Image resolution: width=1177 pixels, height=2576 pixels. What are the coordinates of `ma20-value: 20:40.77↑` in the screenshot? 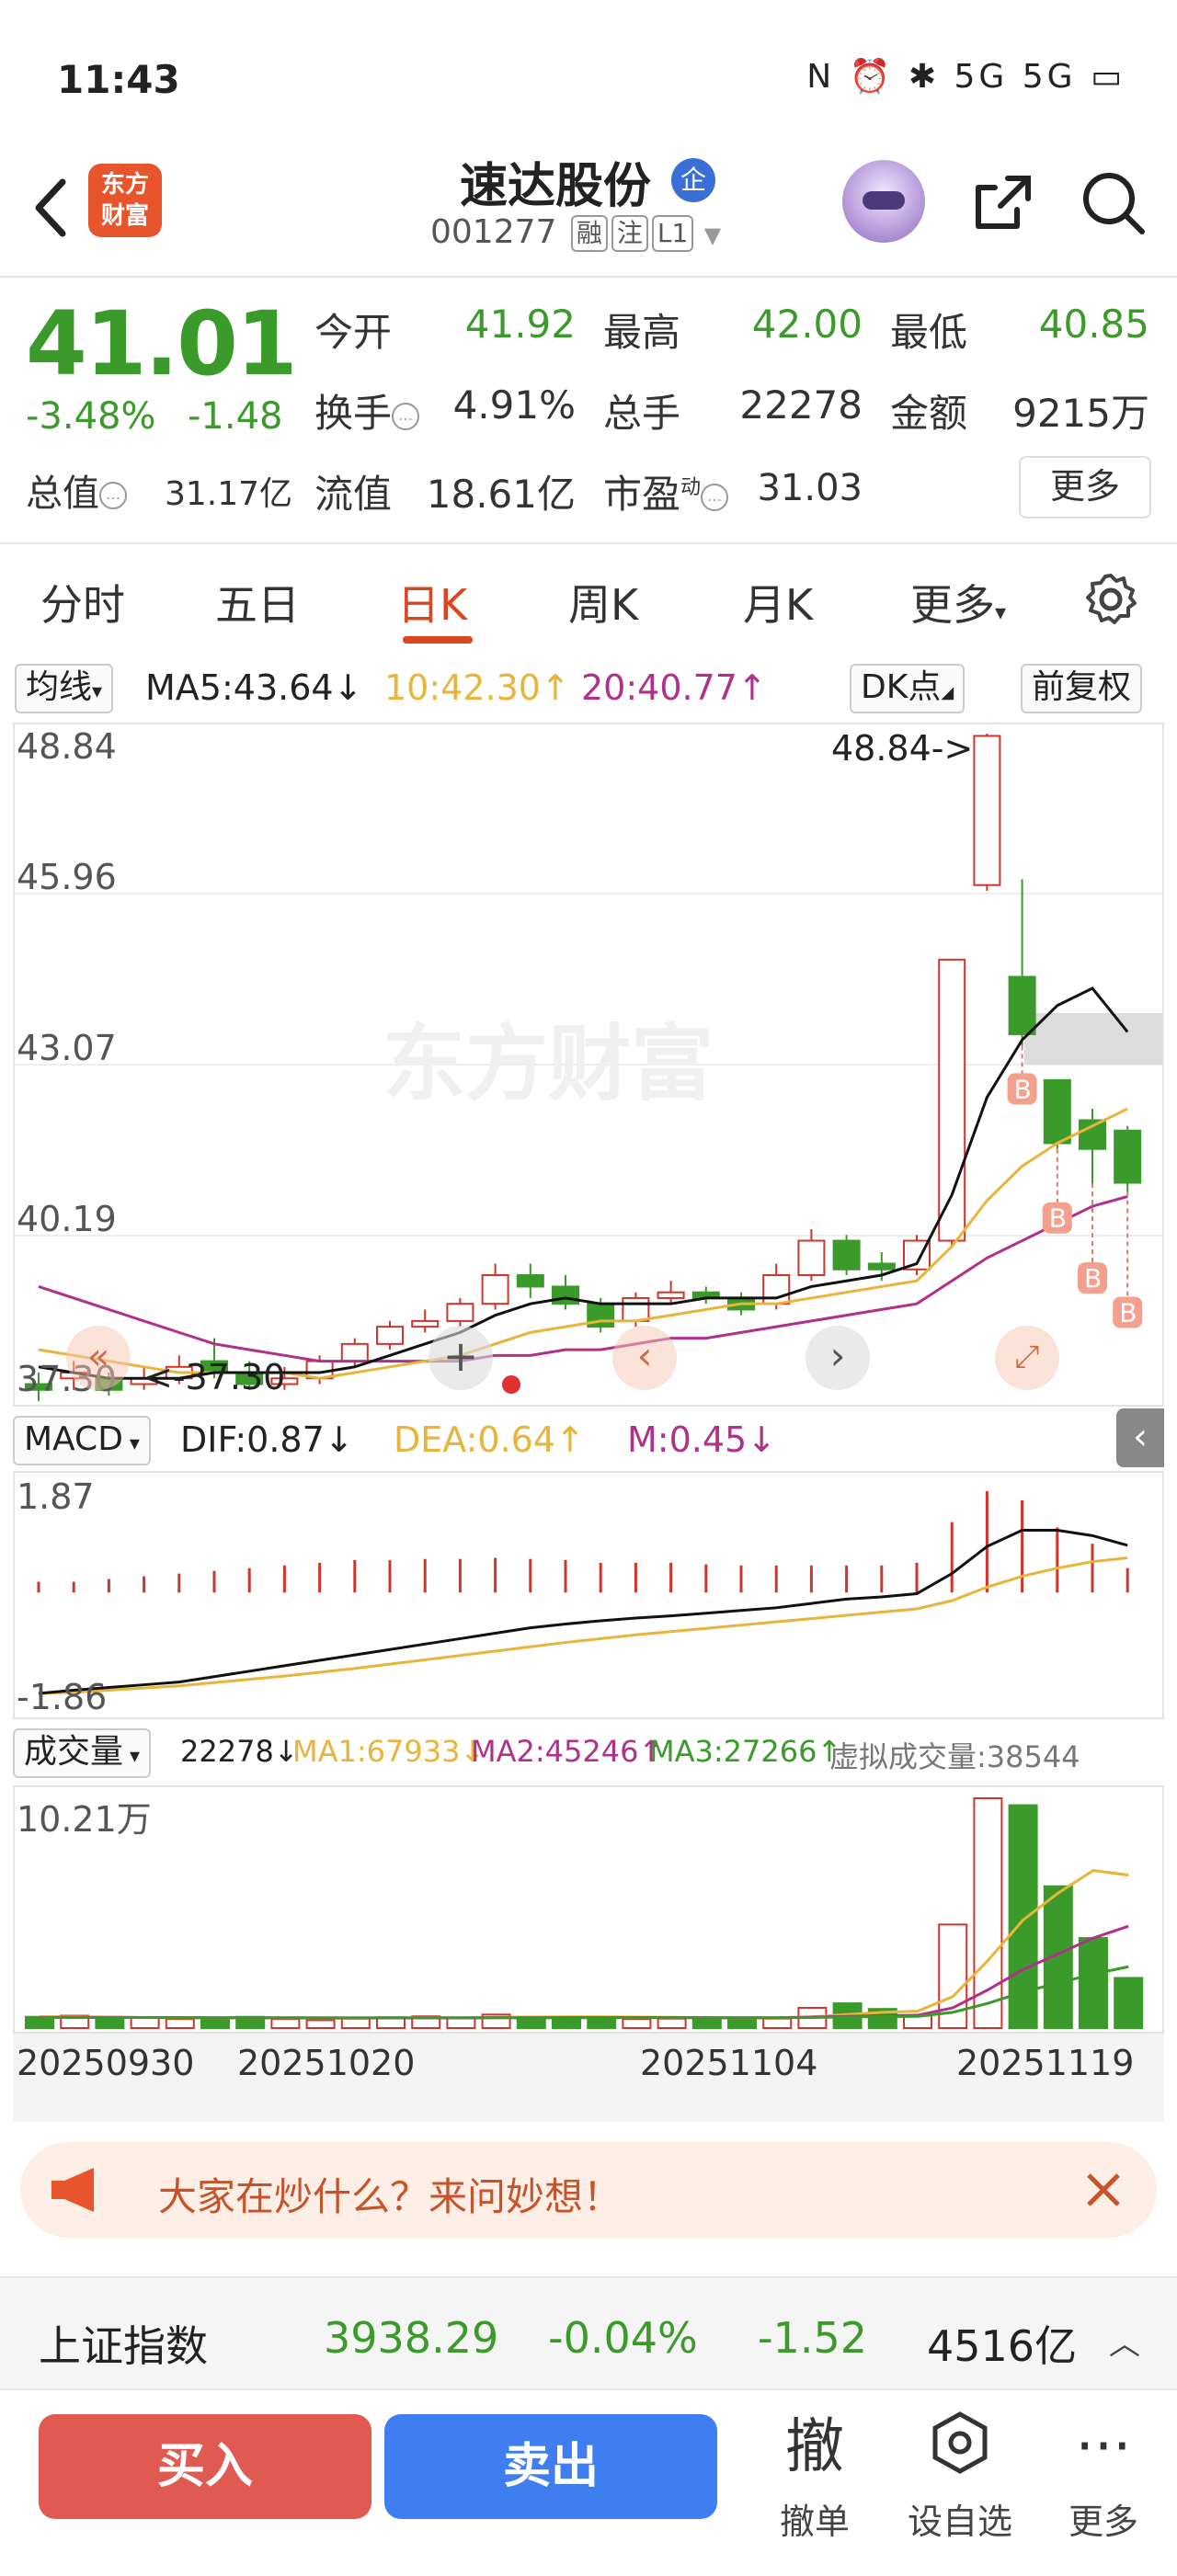 It's located at (674, 687).